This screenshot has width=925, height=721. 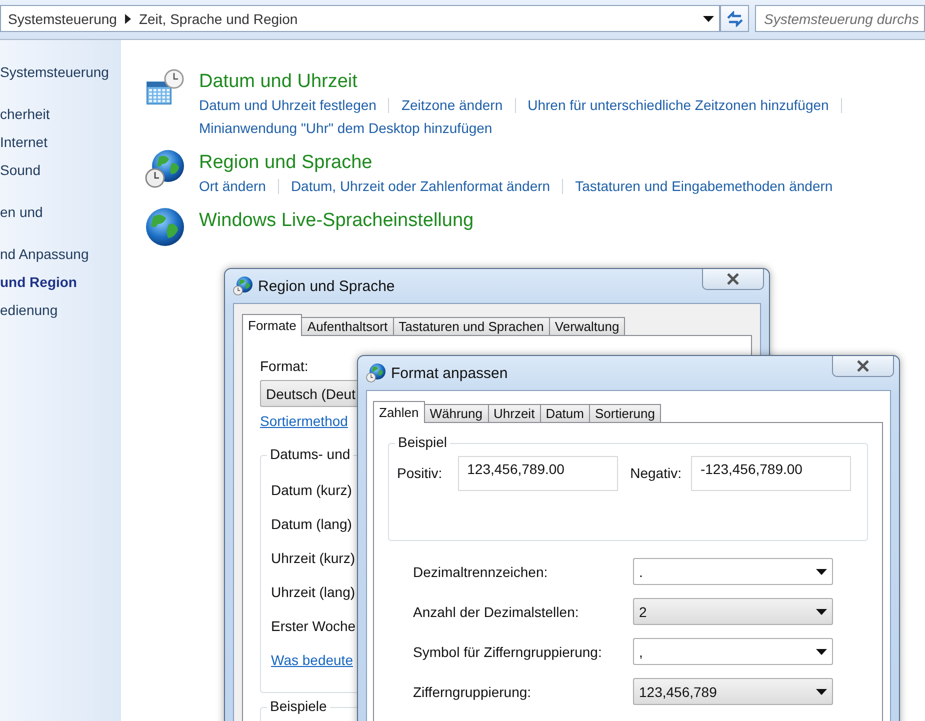 What do you see at coordinates (62, 18) in the screenshot?
I see `breadcrumb-item: Systemsteuerung` at bounding box center [62, 18].